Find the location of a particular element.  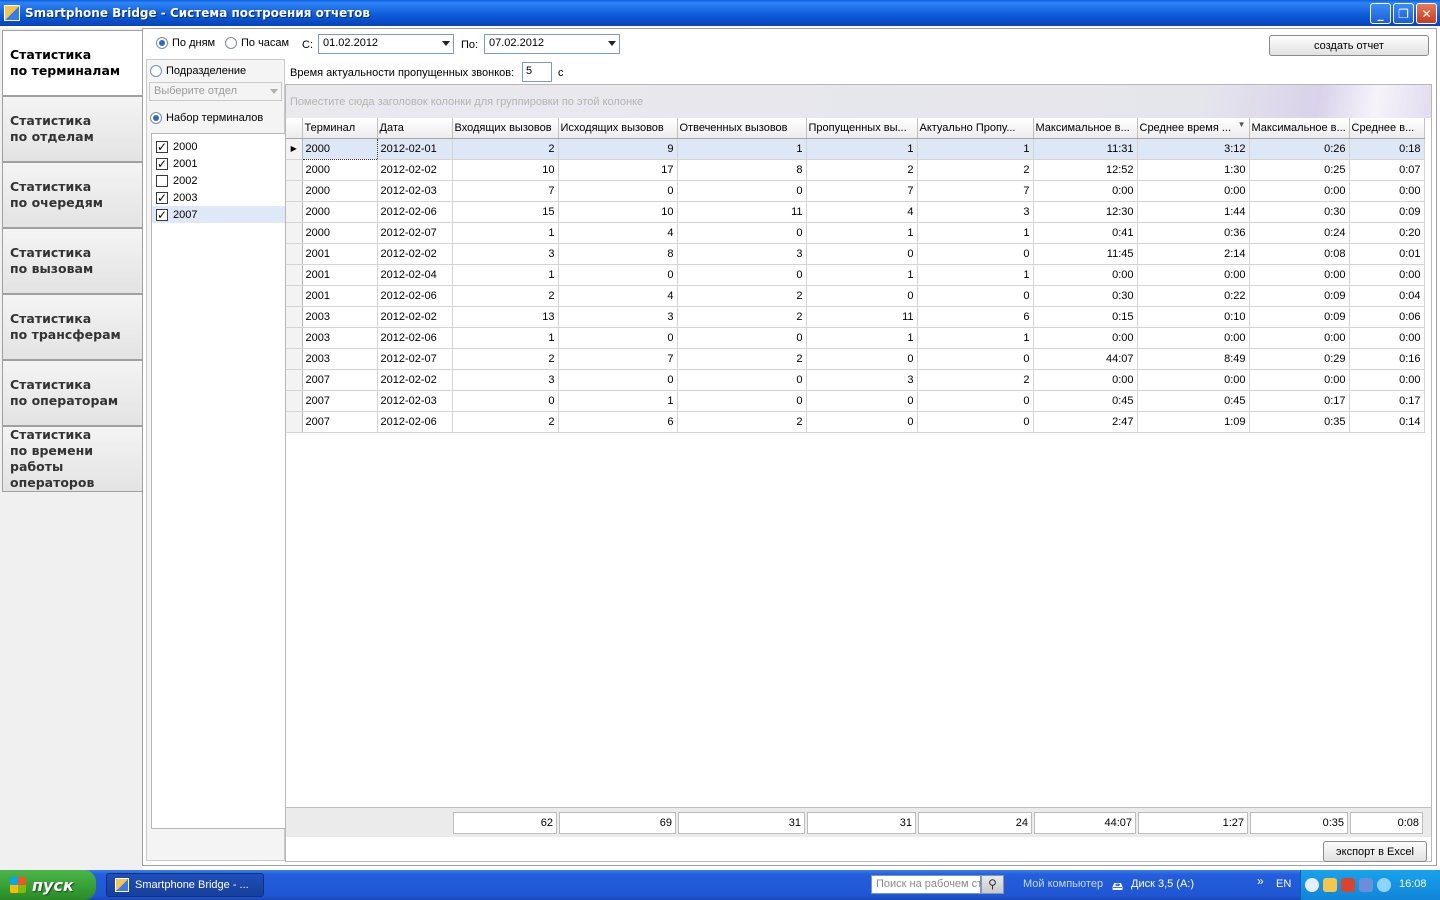

table-cell: 2000 is located at coordinates (340, 212).